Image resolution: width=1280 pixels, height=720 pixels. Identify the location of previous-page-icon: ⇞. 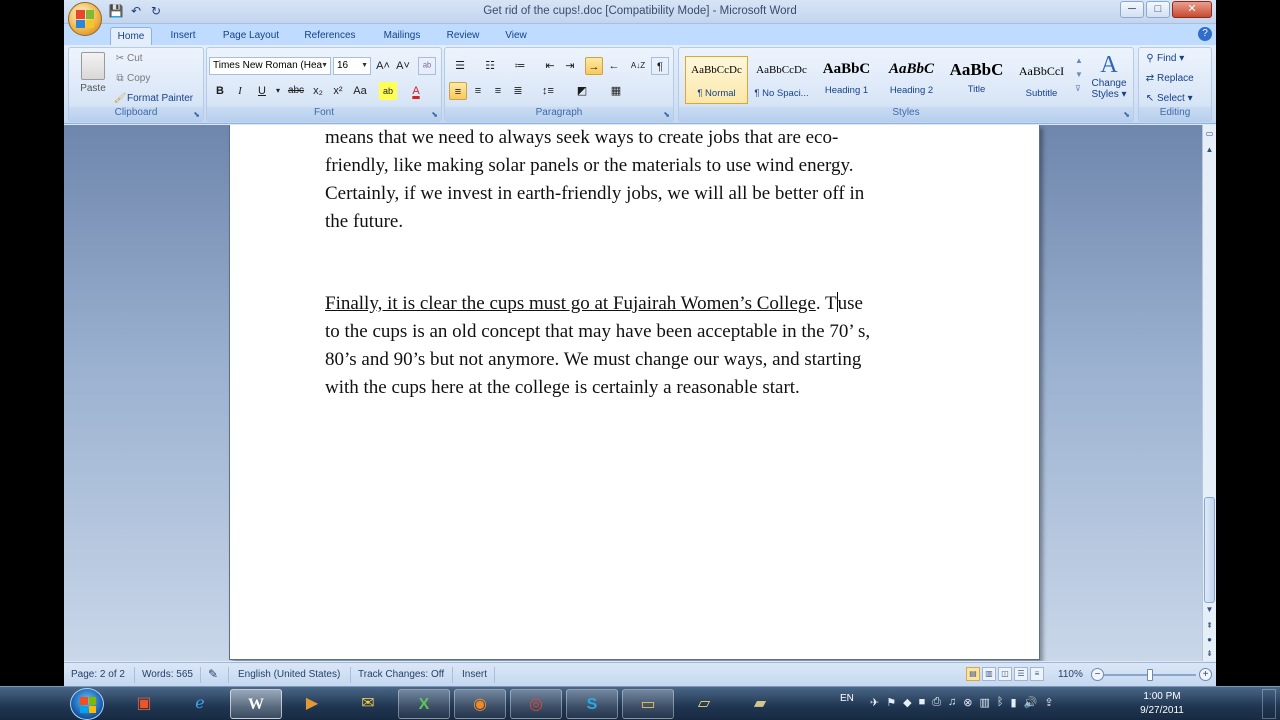
(1209, 625).